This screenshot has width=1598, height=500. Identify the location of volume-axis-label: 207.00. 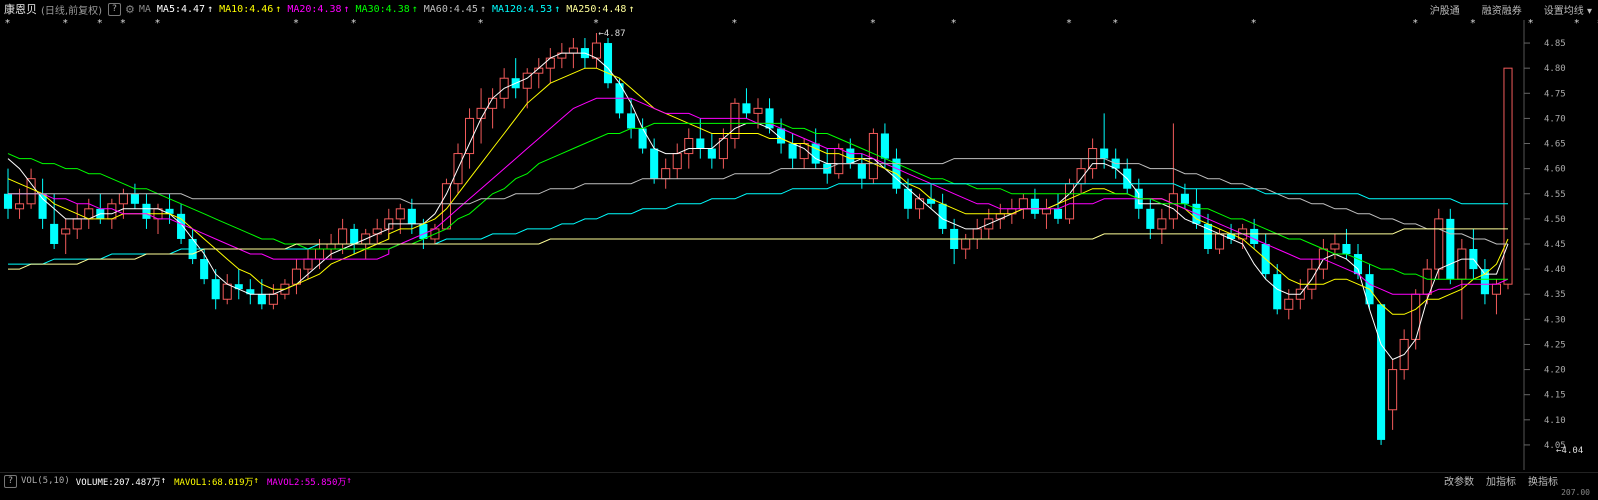
(1575, 492).